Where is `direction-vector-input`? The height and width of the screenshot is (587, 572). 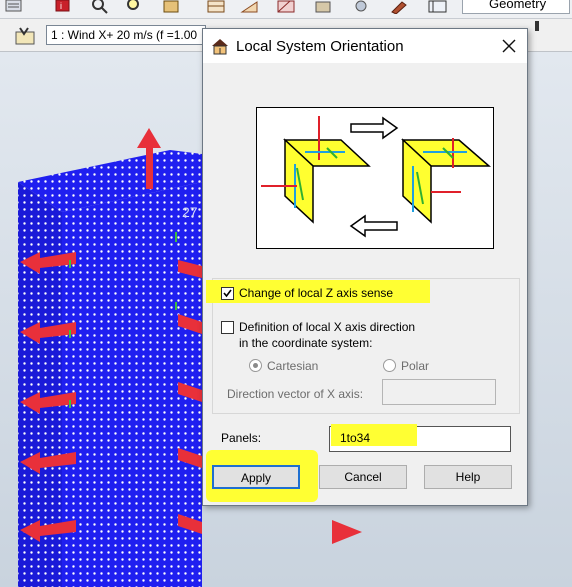
direction-vector-input is located at coordinates (439, 392).